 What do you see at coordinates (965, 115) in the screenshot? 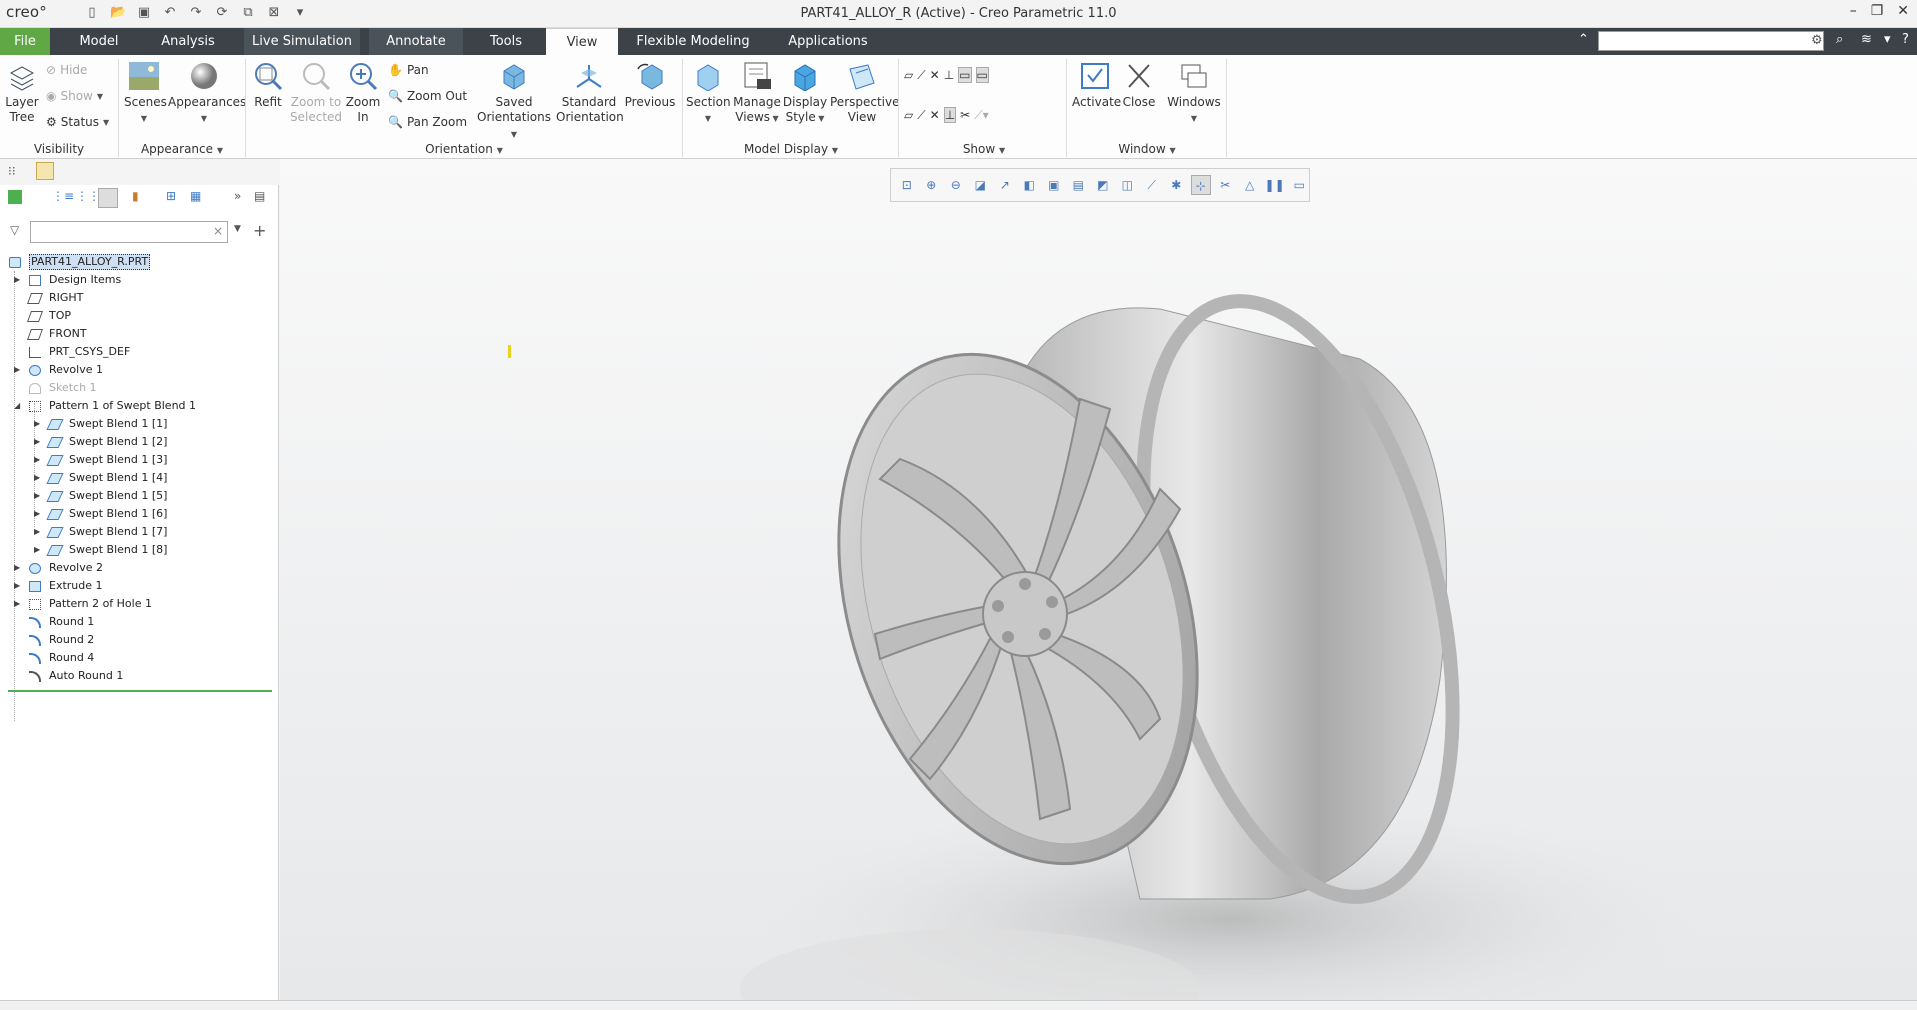
I see `spin-center-icon: ✂` at bounding box center [965, 115].